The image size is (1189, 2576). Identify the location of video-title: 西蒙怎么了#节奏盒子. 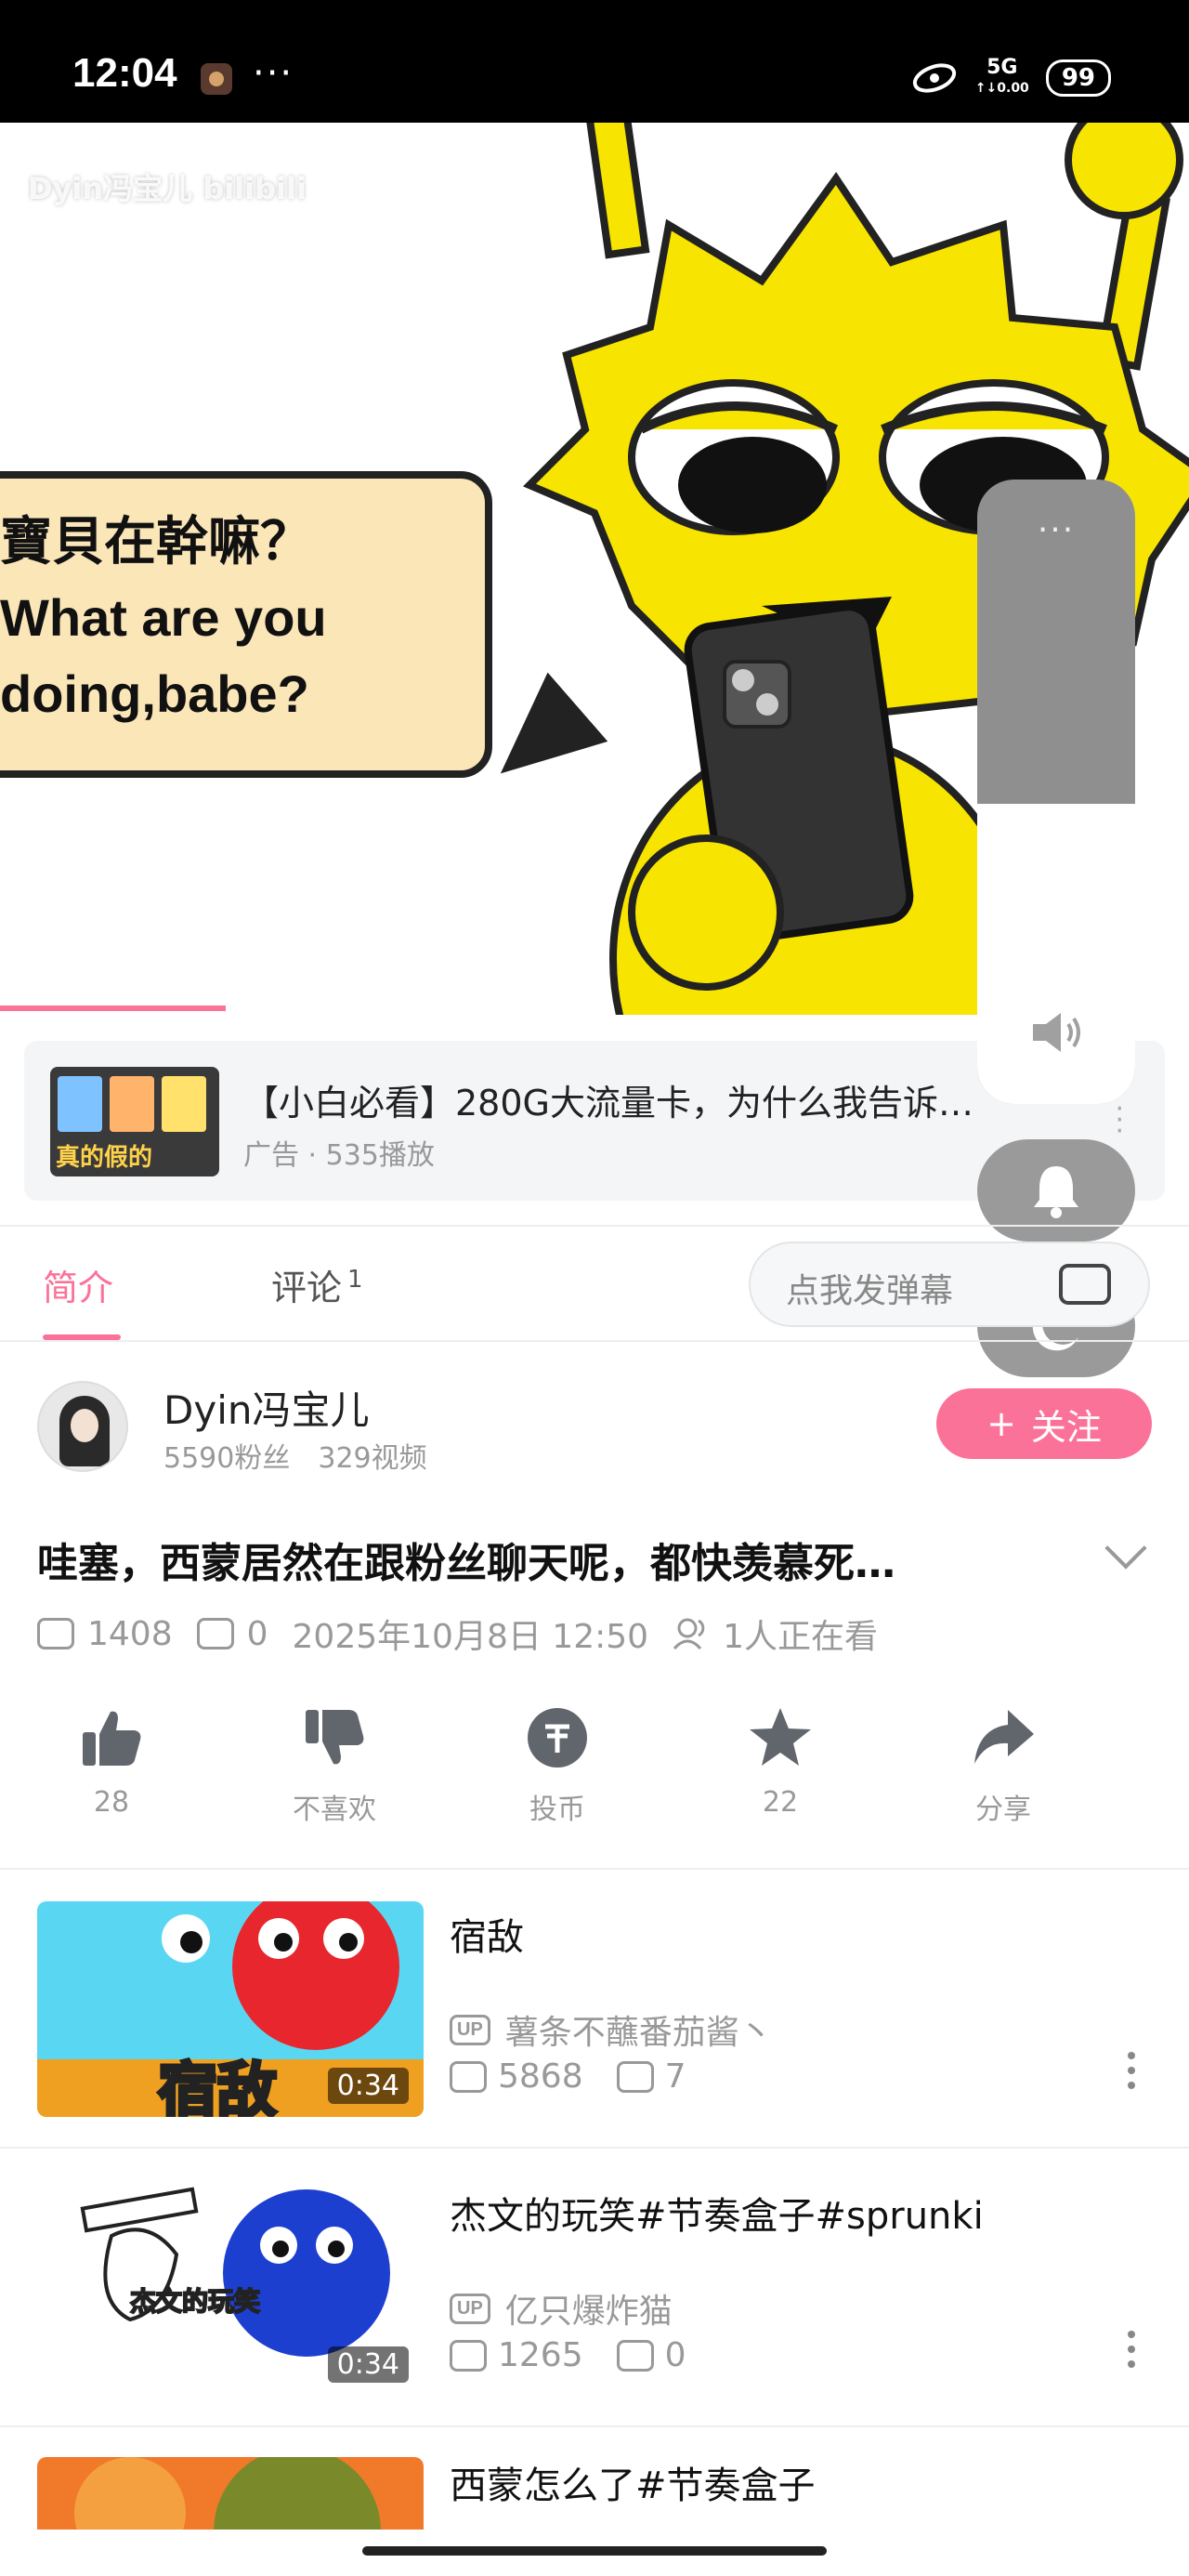
(633, 2485).